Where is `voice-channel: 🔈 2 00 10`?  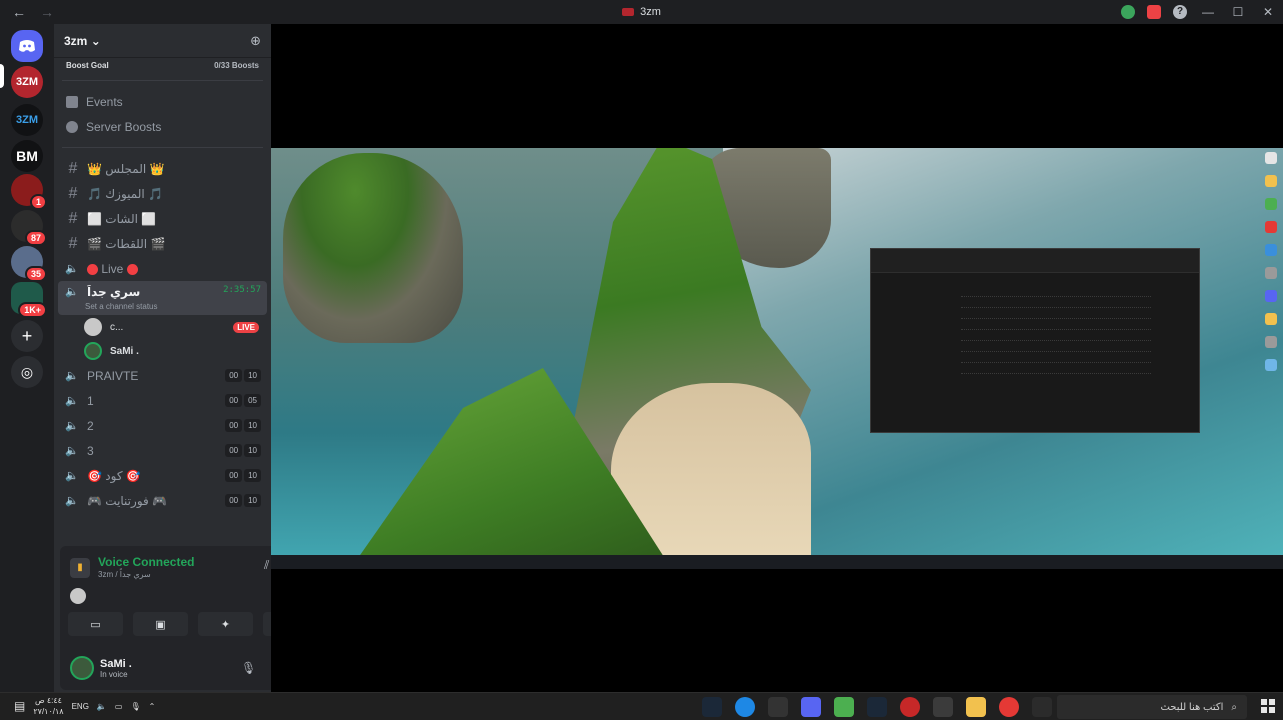
voice-channel: 🔈 2 00 10 is located at coordinates (162, 425).